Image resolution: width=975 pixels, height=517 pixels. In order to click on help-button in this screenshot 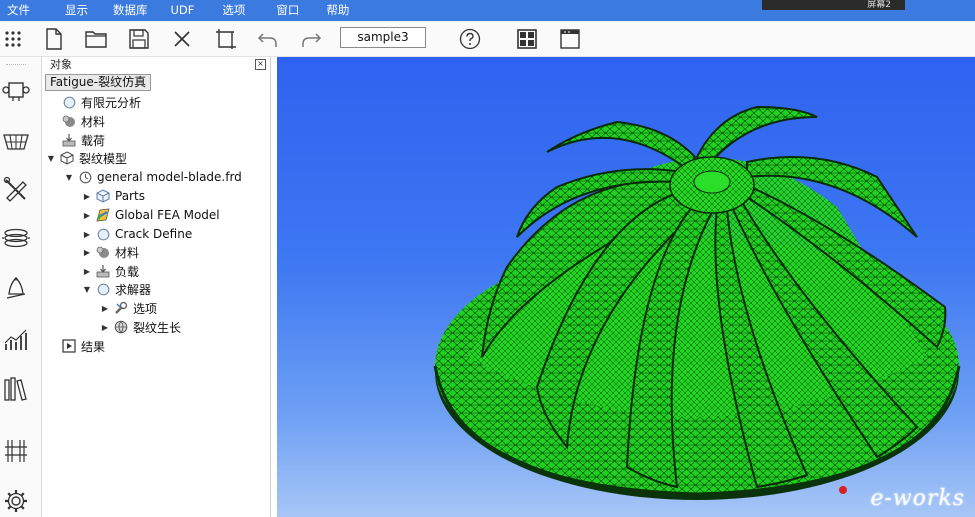, I will do `click(470, 39)`.